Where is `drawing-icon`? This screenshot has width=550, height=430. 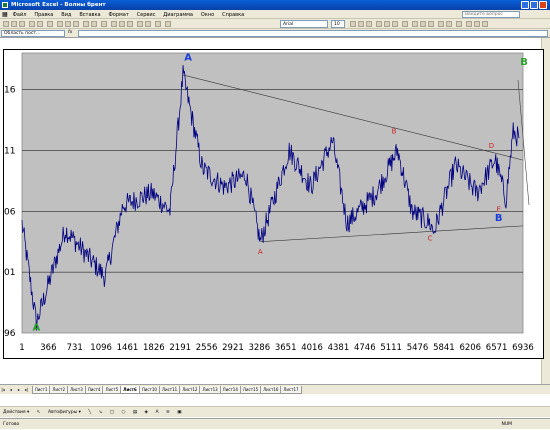 drawing-icon is located at coordinates (148, 24).